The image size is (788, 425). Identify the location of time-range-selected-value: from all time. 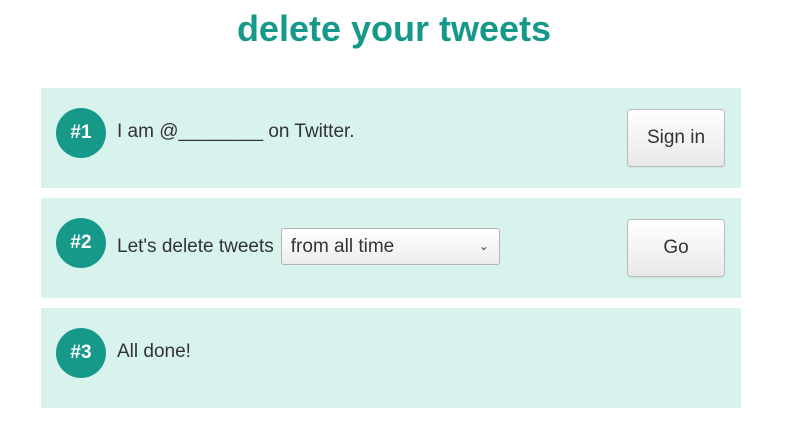
(342, 246).